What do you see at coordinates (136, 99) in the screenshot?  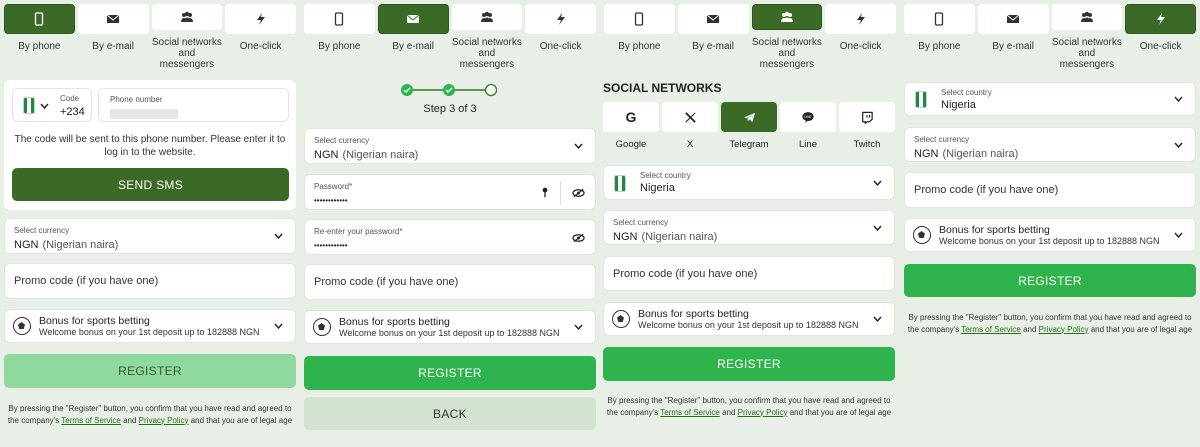 I see `phone-number-label: Phone number` at bounding box center [136, 99].